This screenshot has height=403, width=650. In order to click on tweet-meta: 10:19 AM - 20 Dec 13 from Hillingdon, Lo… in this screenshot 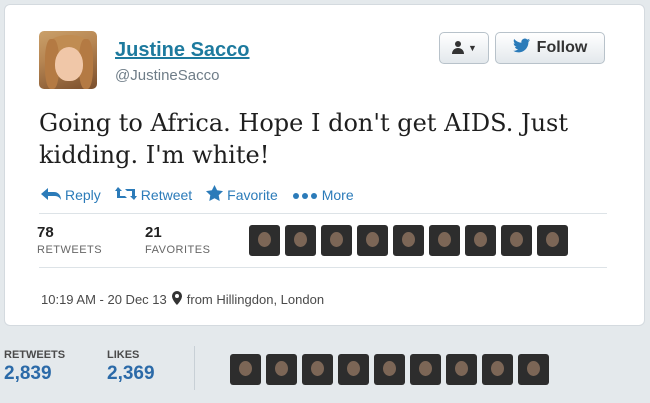, I will do `click(182, 299)`.